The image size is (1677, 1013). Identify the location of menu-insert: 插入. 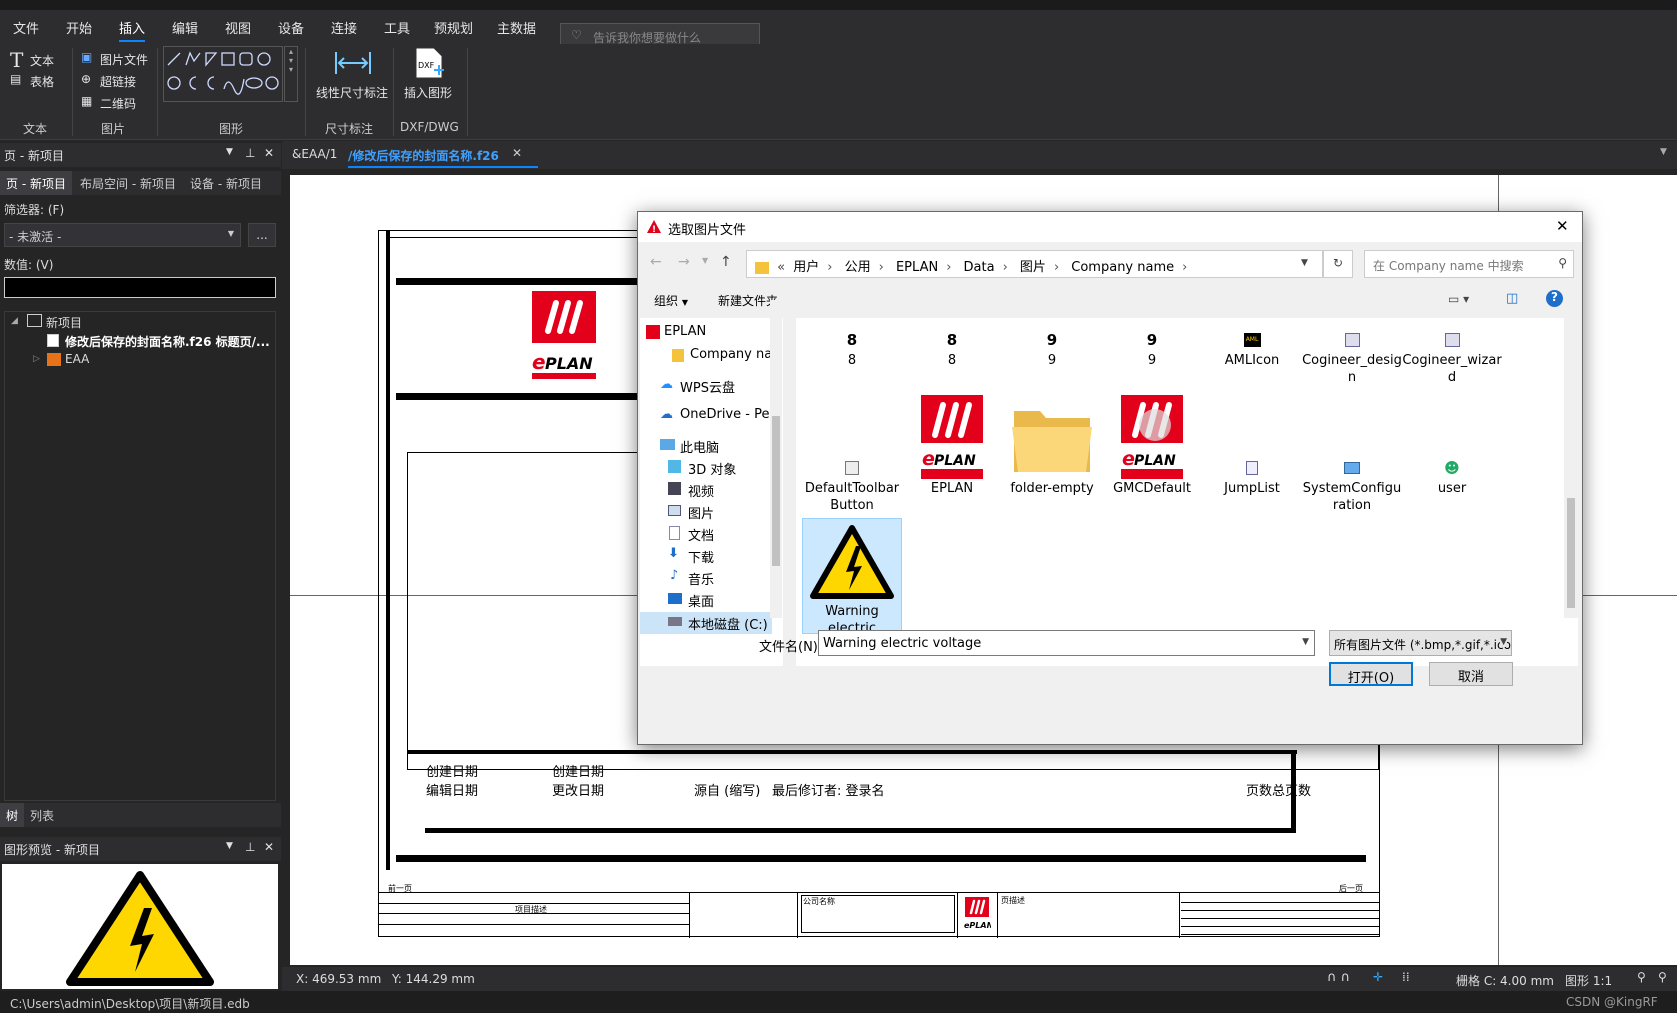
(132, 30).